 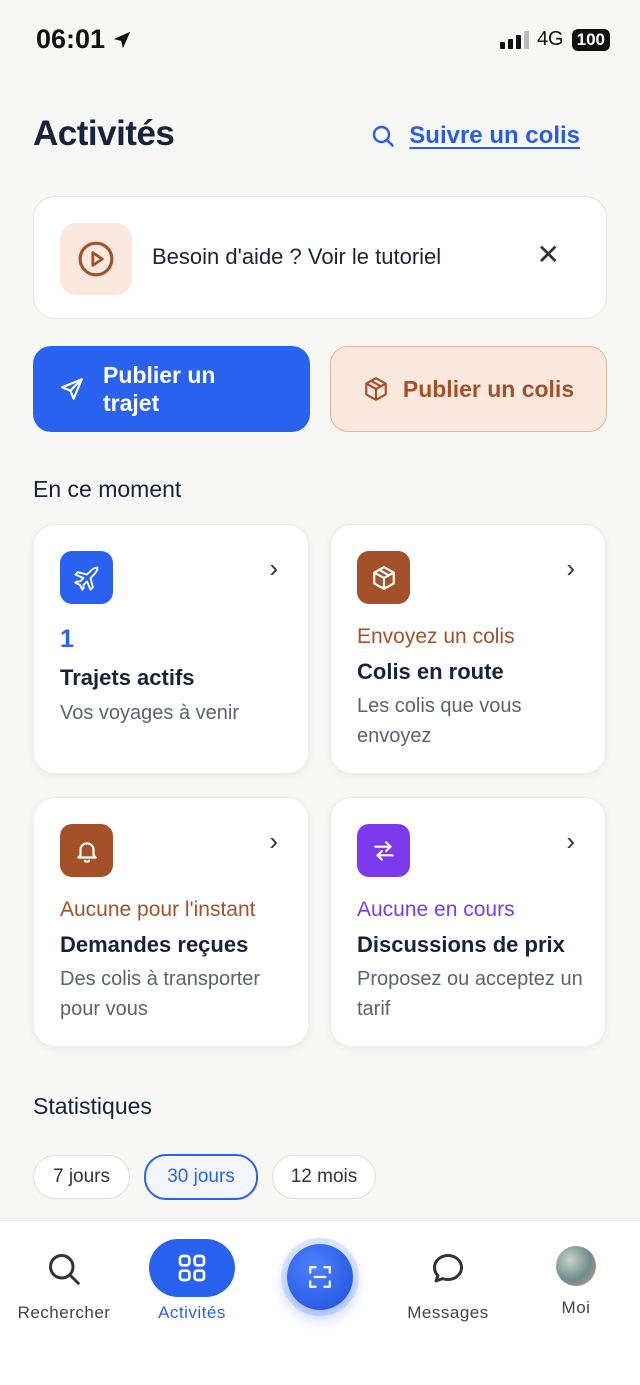 I want to click on stats-section-title: Statistiques, so click(x=92, y=1106).